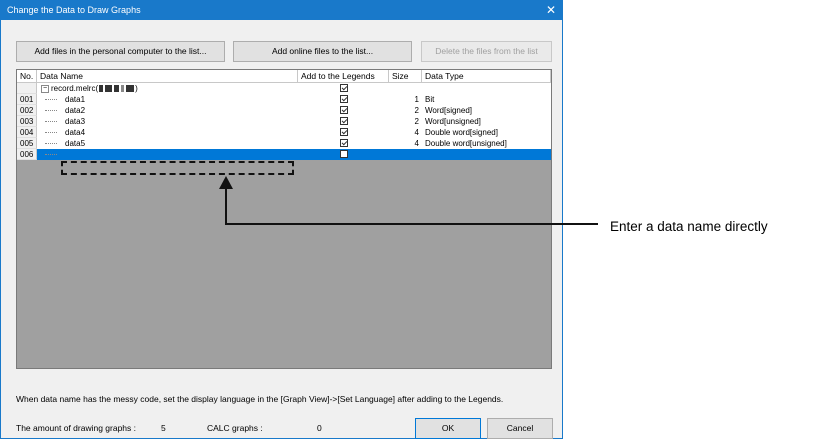 The height and width of the screenshot is (439, 824). I want to click on callout-text: Enter a data name directly, so click(689, 226).